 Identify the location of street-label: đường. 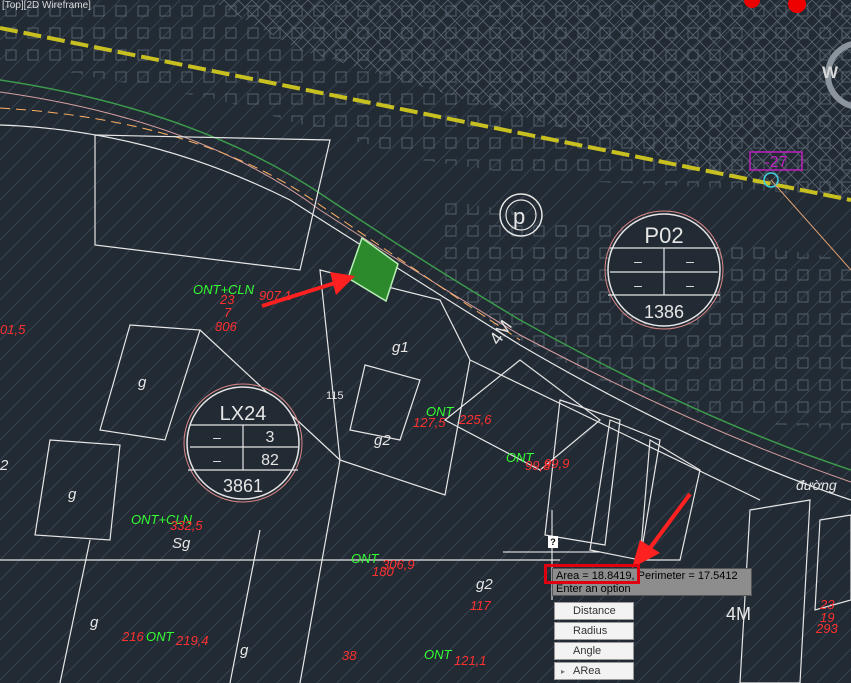
(816, 485).